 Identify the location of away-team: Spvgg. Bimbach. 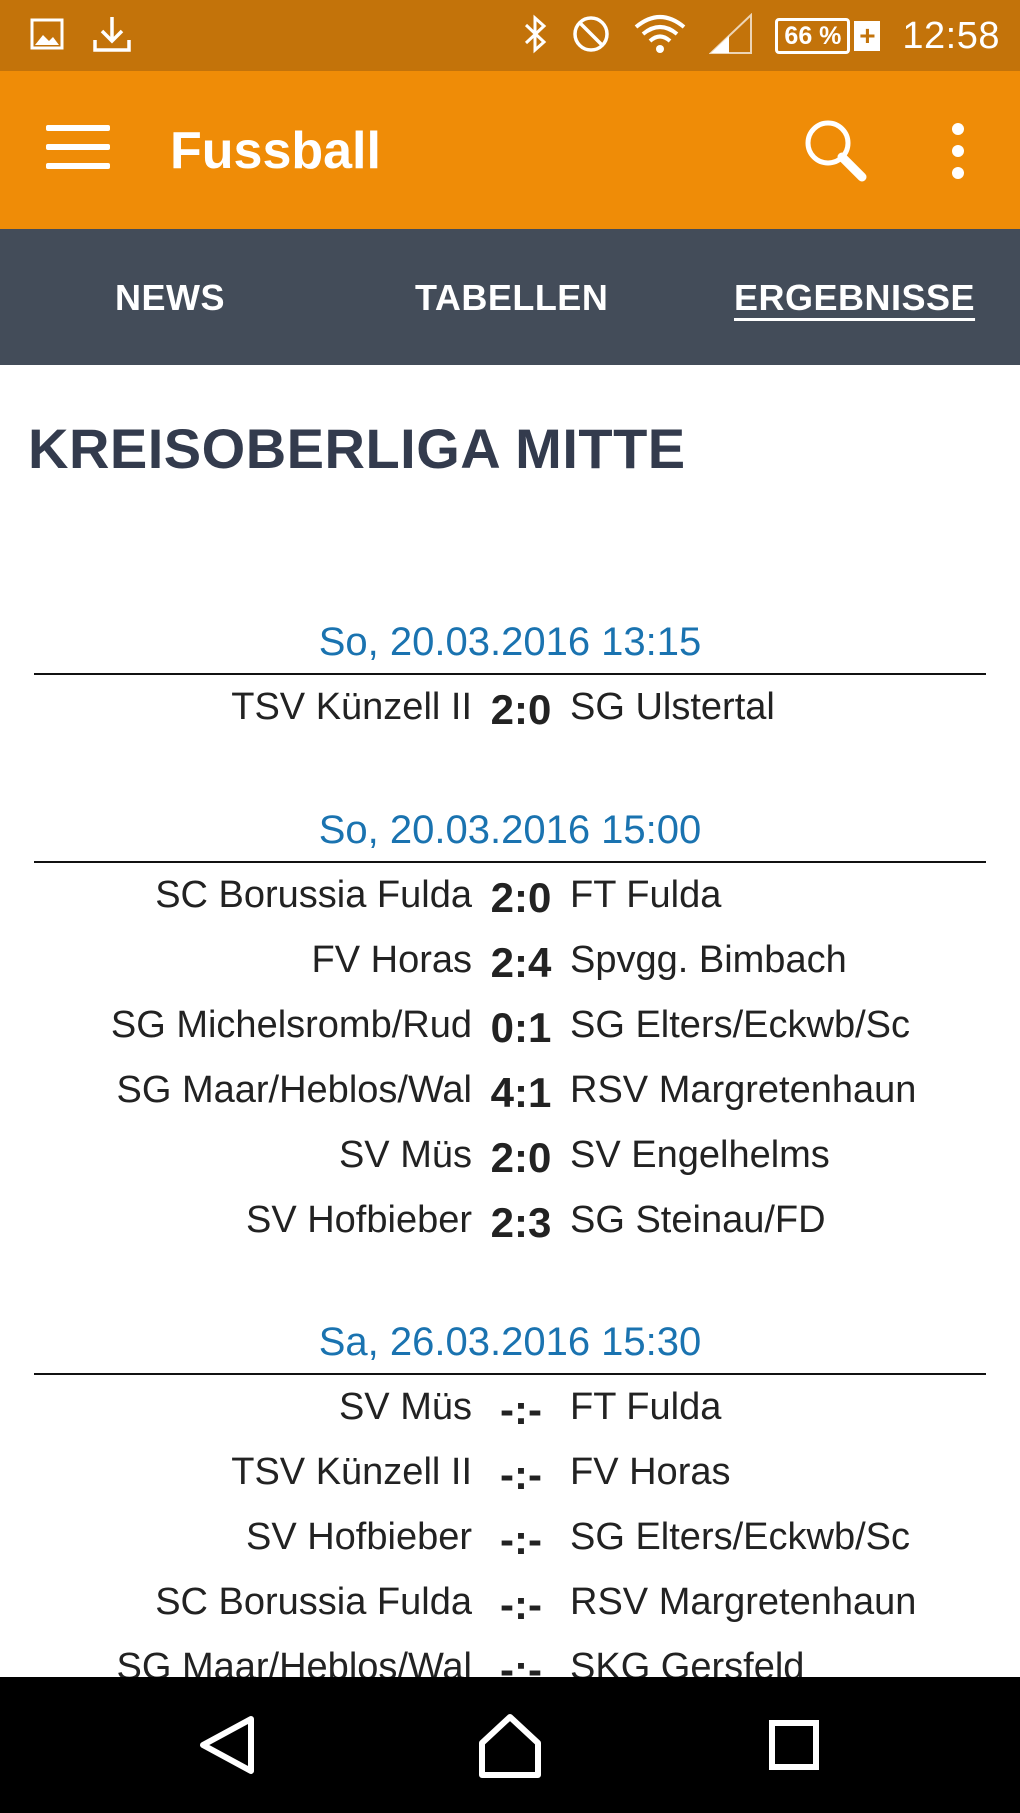
(708, 960).